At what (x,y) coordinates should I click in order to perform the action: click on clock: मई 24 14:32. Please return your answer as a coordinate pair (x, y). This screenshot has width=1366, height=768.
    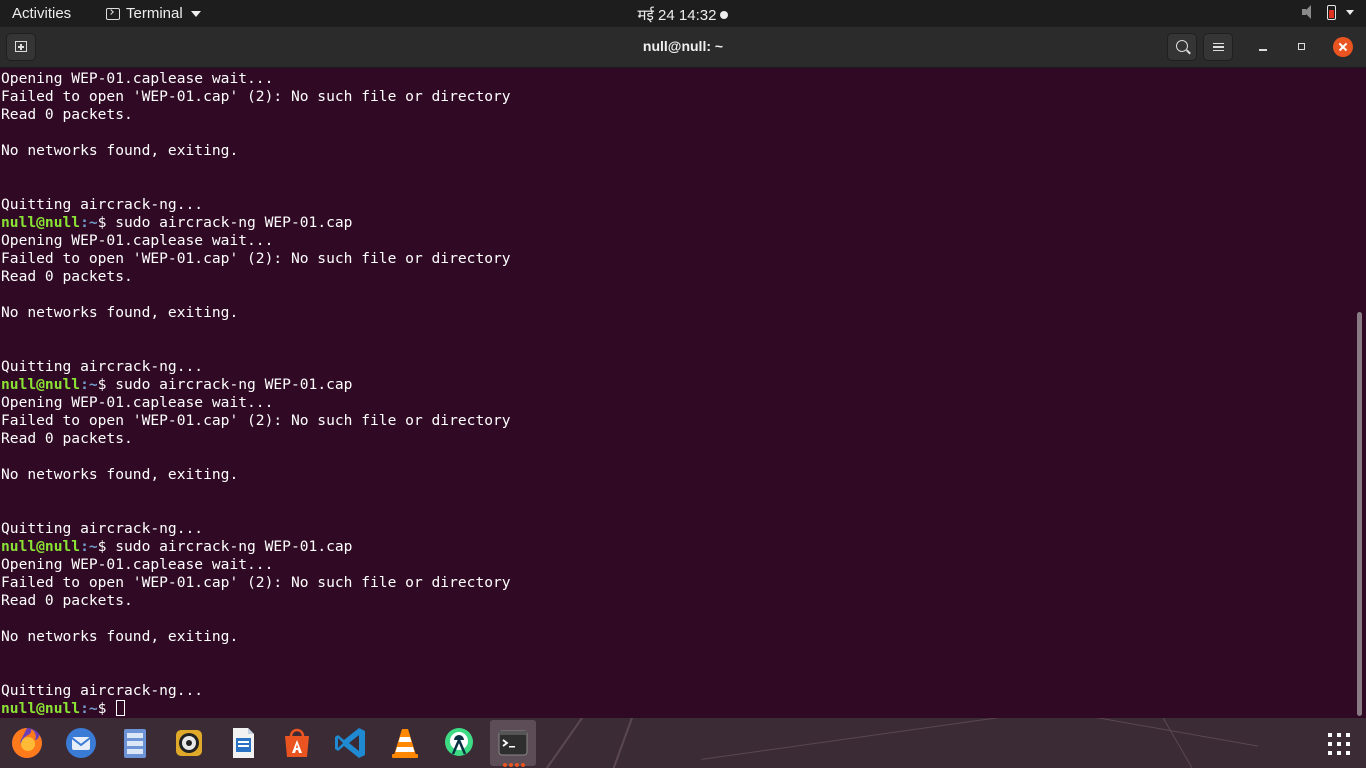
    Looking at the image, I should click on (683, 15).